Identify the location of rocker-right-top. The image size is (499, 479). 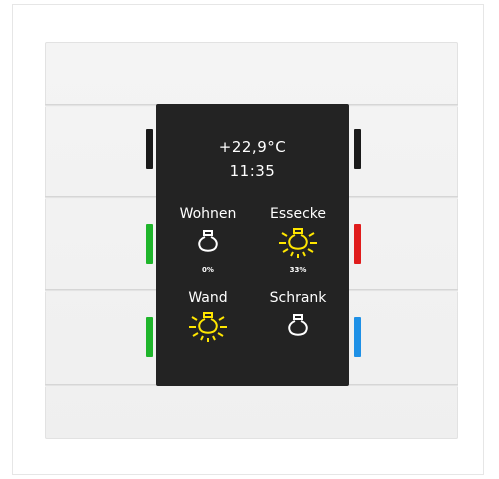
(403, 151).